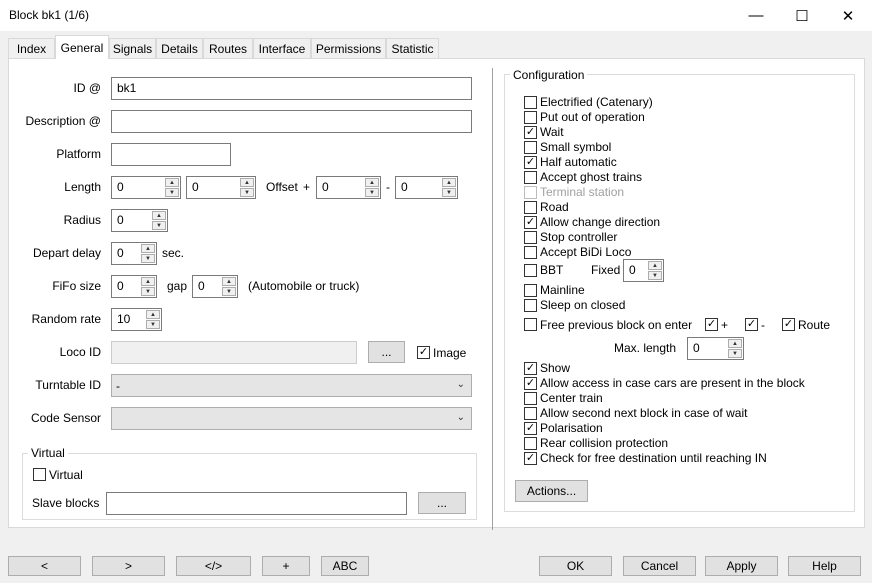  What do you see at coordinates (423, 352) in the screenshot?
I see `image-checkbox: ✓` at bounding box center [423, 352].